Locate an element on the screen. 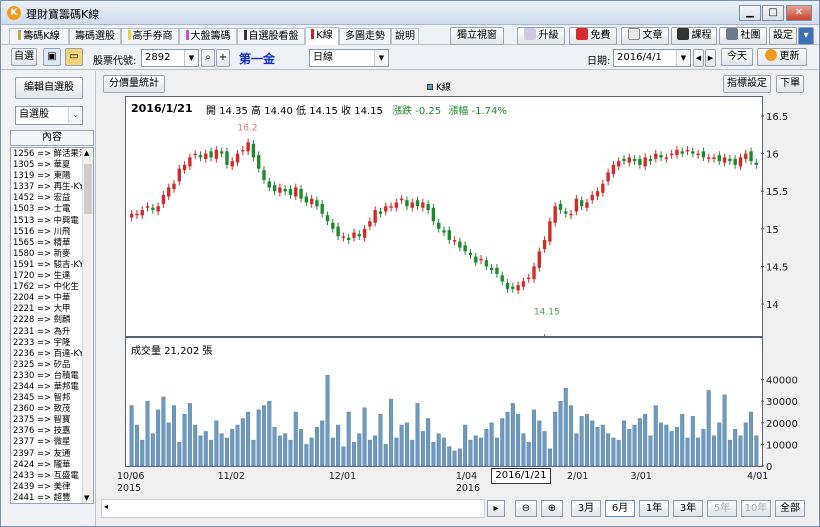  scroll-down-icon: ▼ is located at coordinates (86, 498).